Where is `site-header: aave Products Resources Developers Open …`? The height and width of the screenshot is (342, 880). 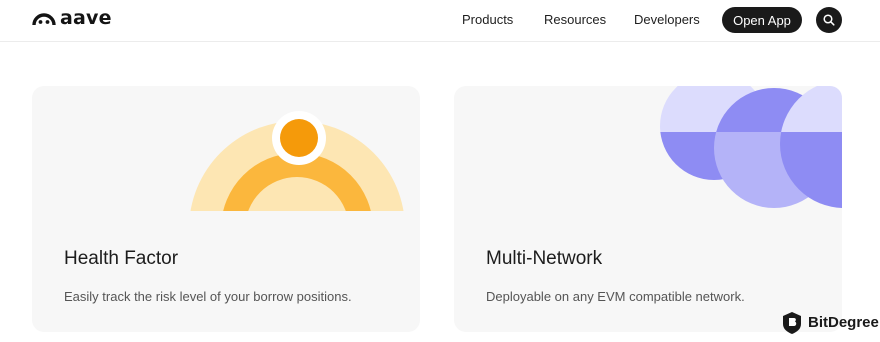
site-header: aave Products Resources Developers Open … is located at coordinates (440, 21).